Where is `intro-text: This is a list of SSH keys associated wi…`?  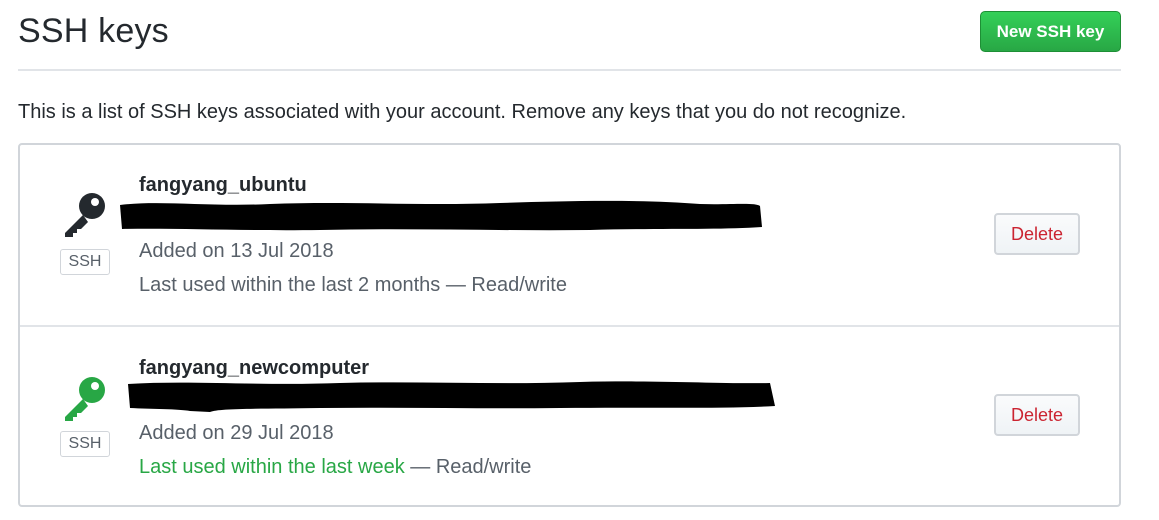
intro-text: This is a list of SSH keys associated wi… is located at coordinates (462, 112).